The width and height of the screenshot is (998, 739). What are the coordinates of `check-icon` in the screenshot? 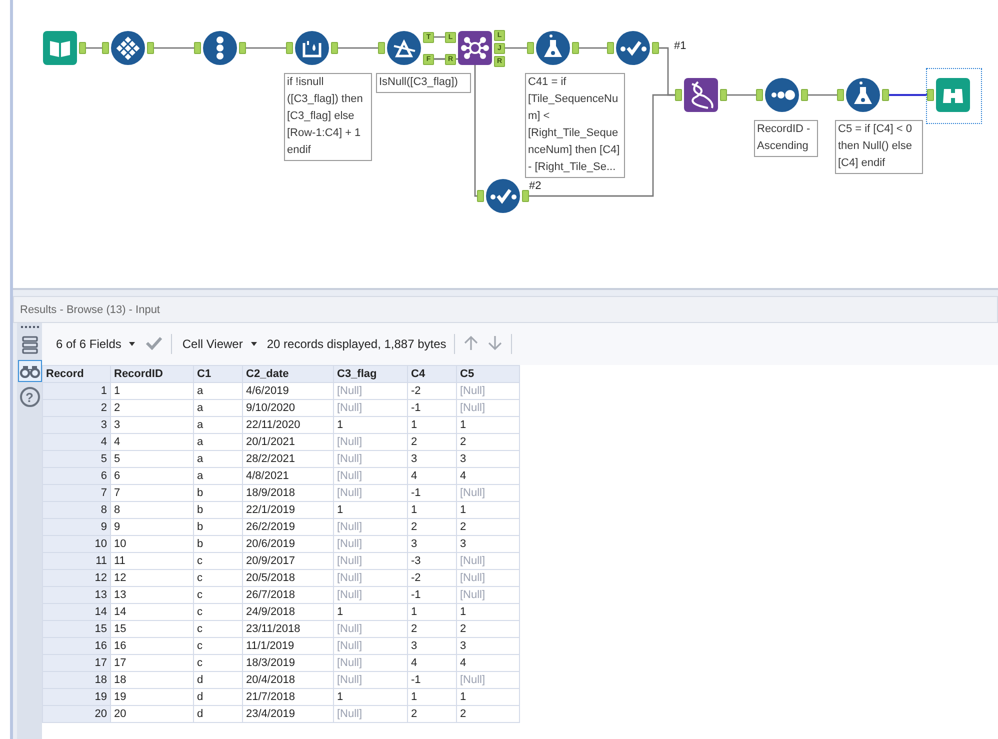 It's located at (154, 344).